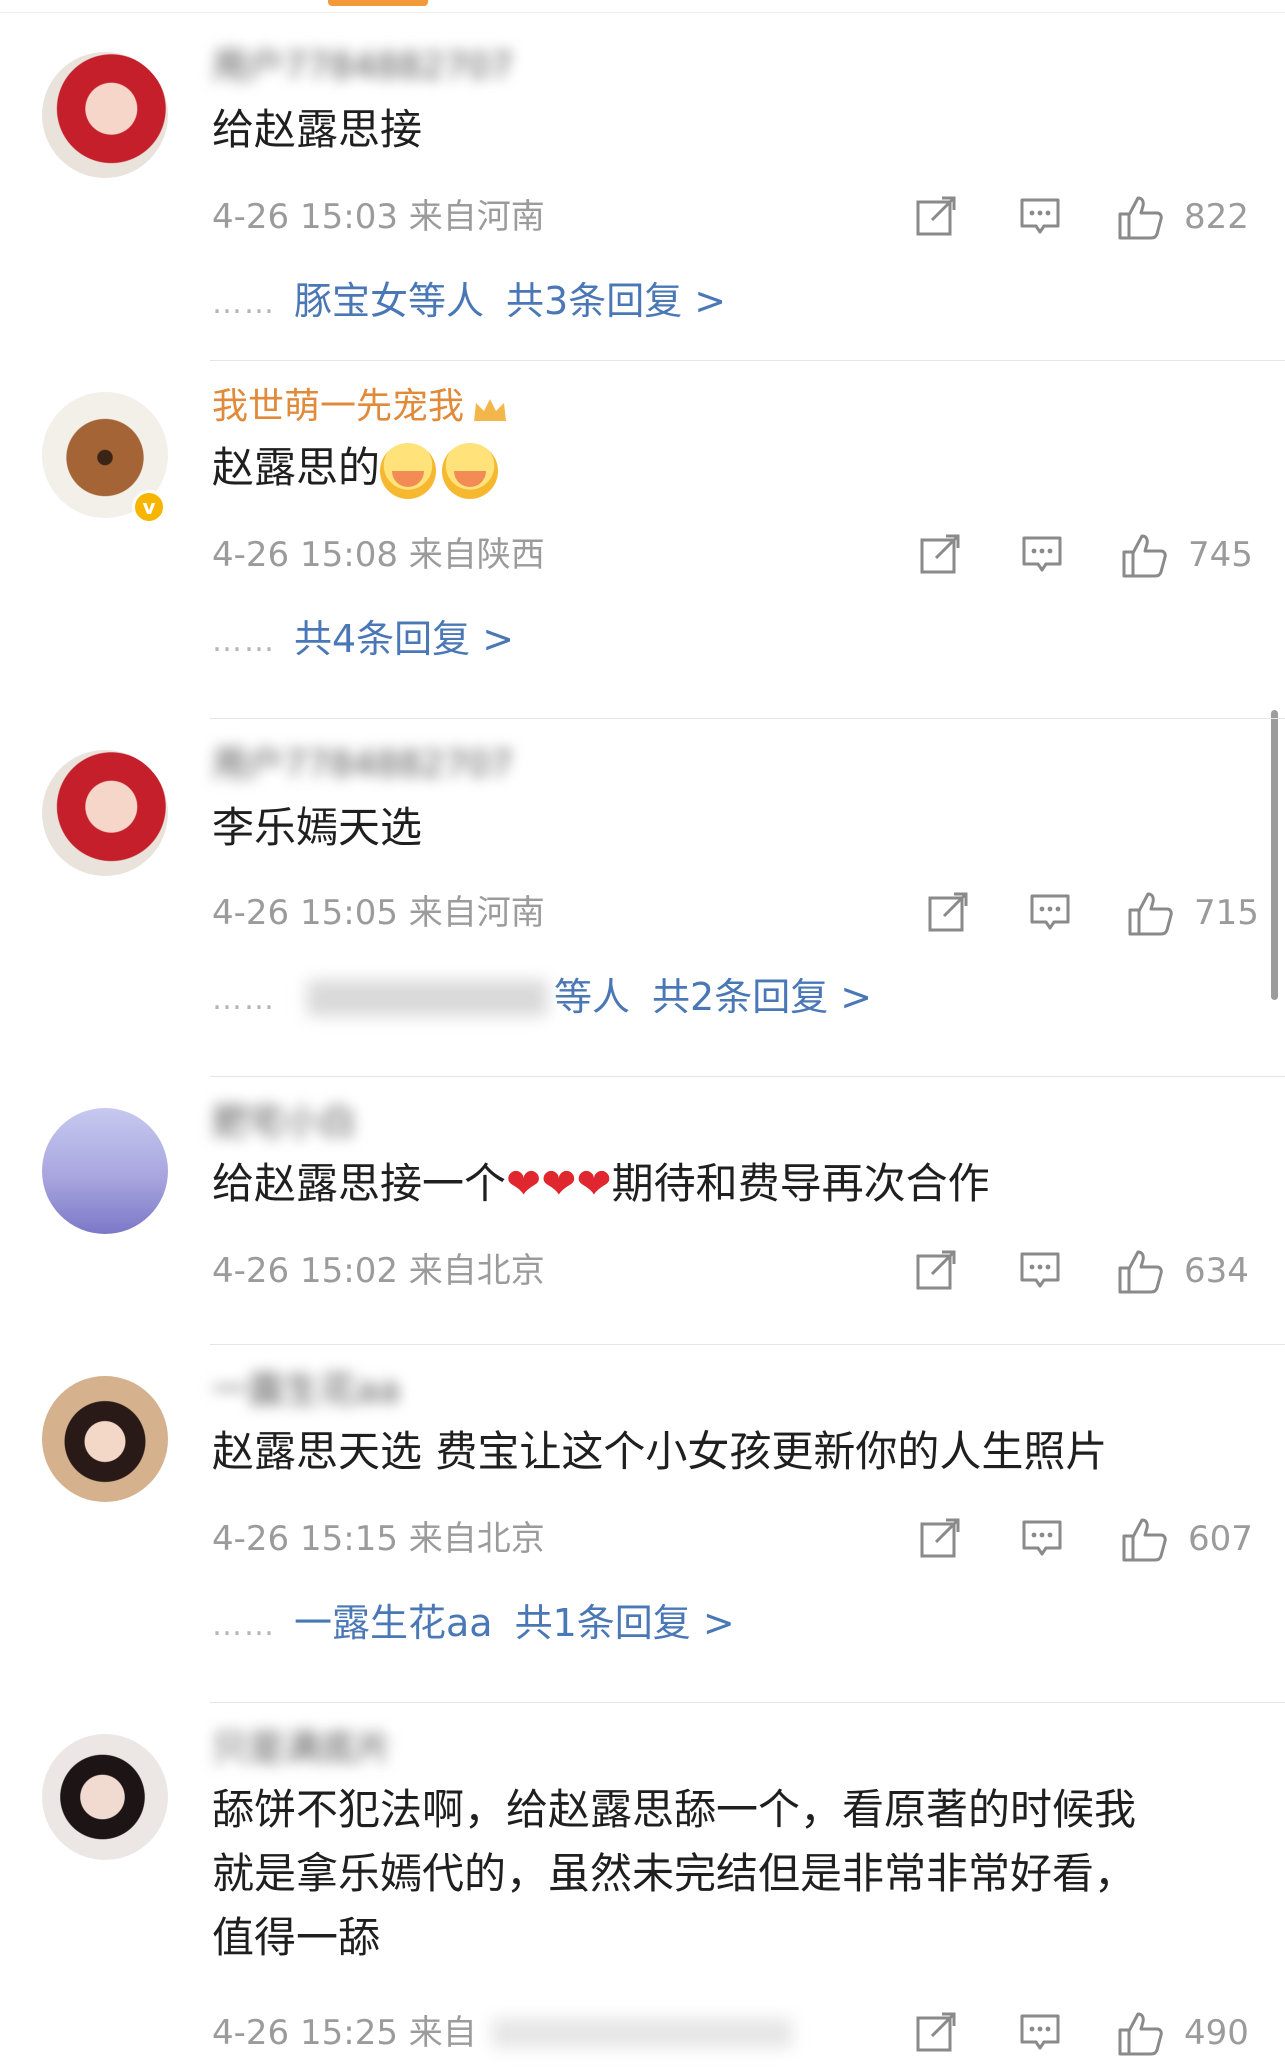 Image resolution: width=1285 pixels, height=2067 pixels. Describe the element at coordinates (732, 1271) in the screenshot. I see `comment-meta: 4-26 15:02 来自北京 634` at that location.